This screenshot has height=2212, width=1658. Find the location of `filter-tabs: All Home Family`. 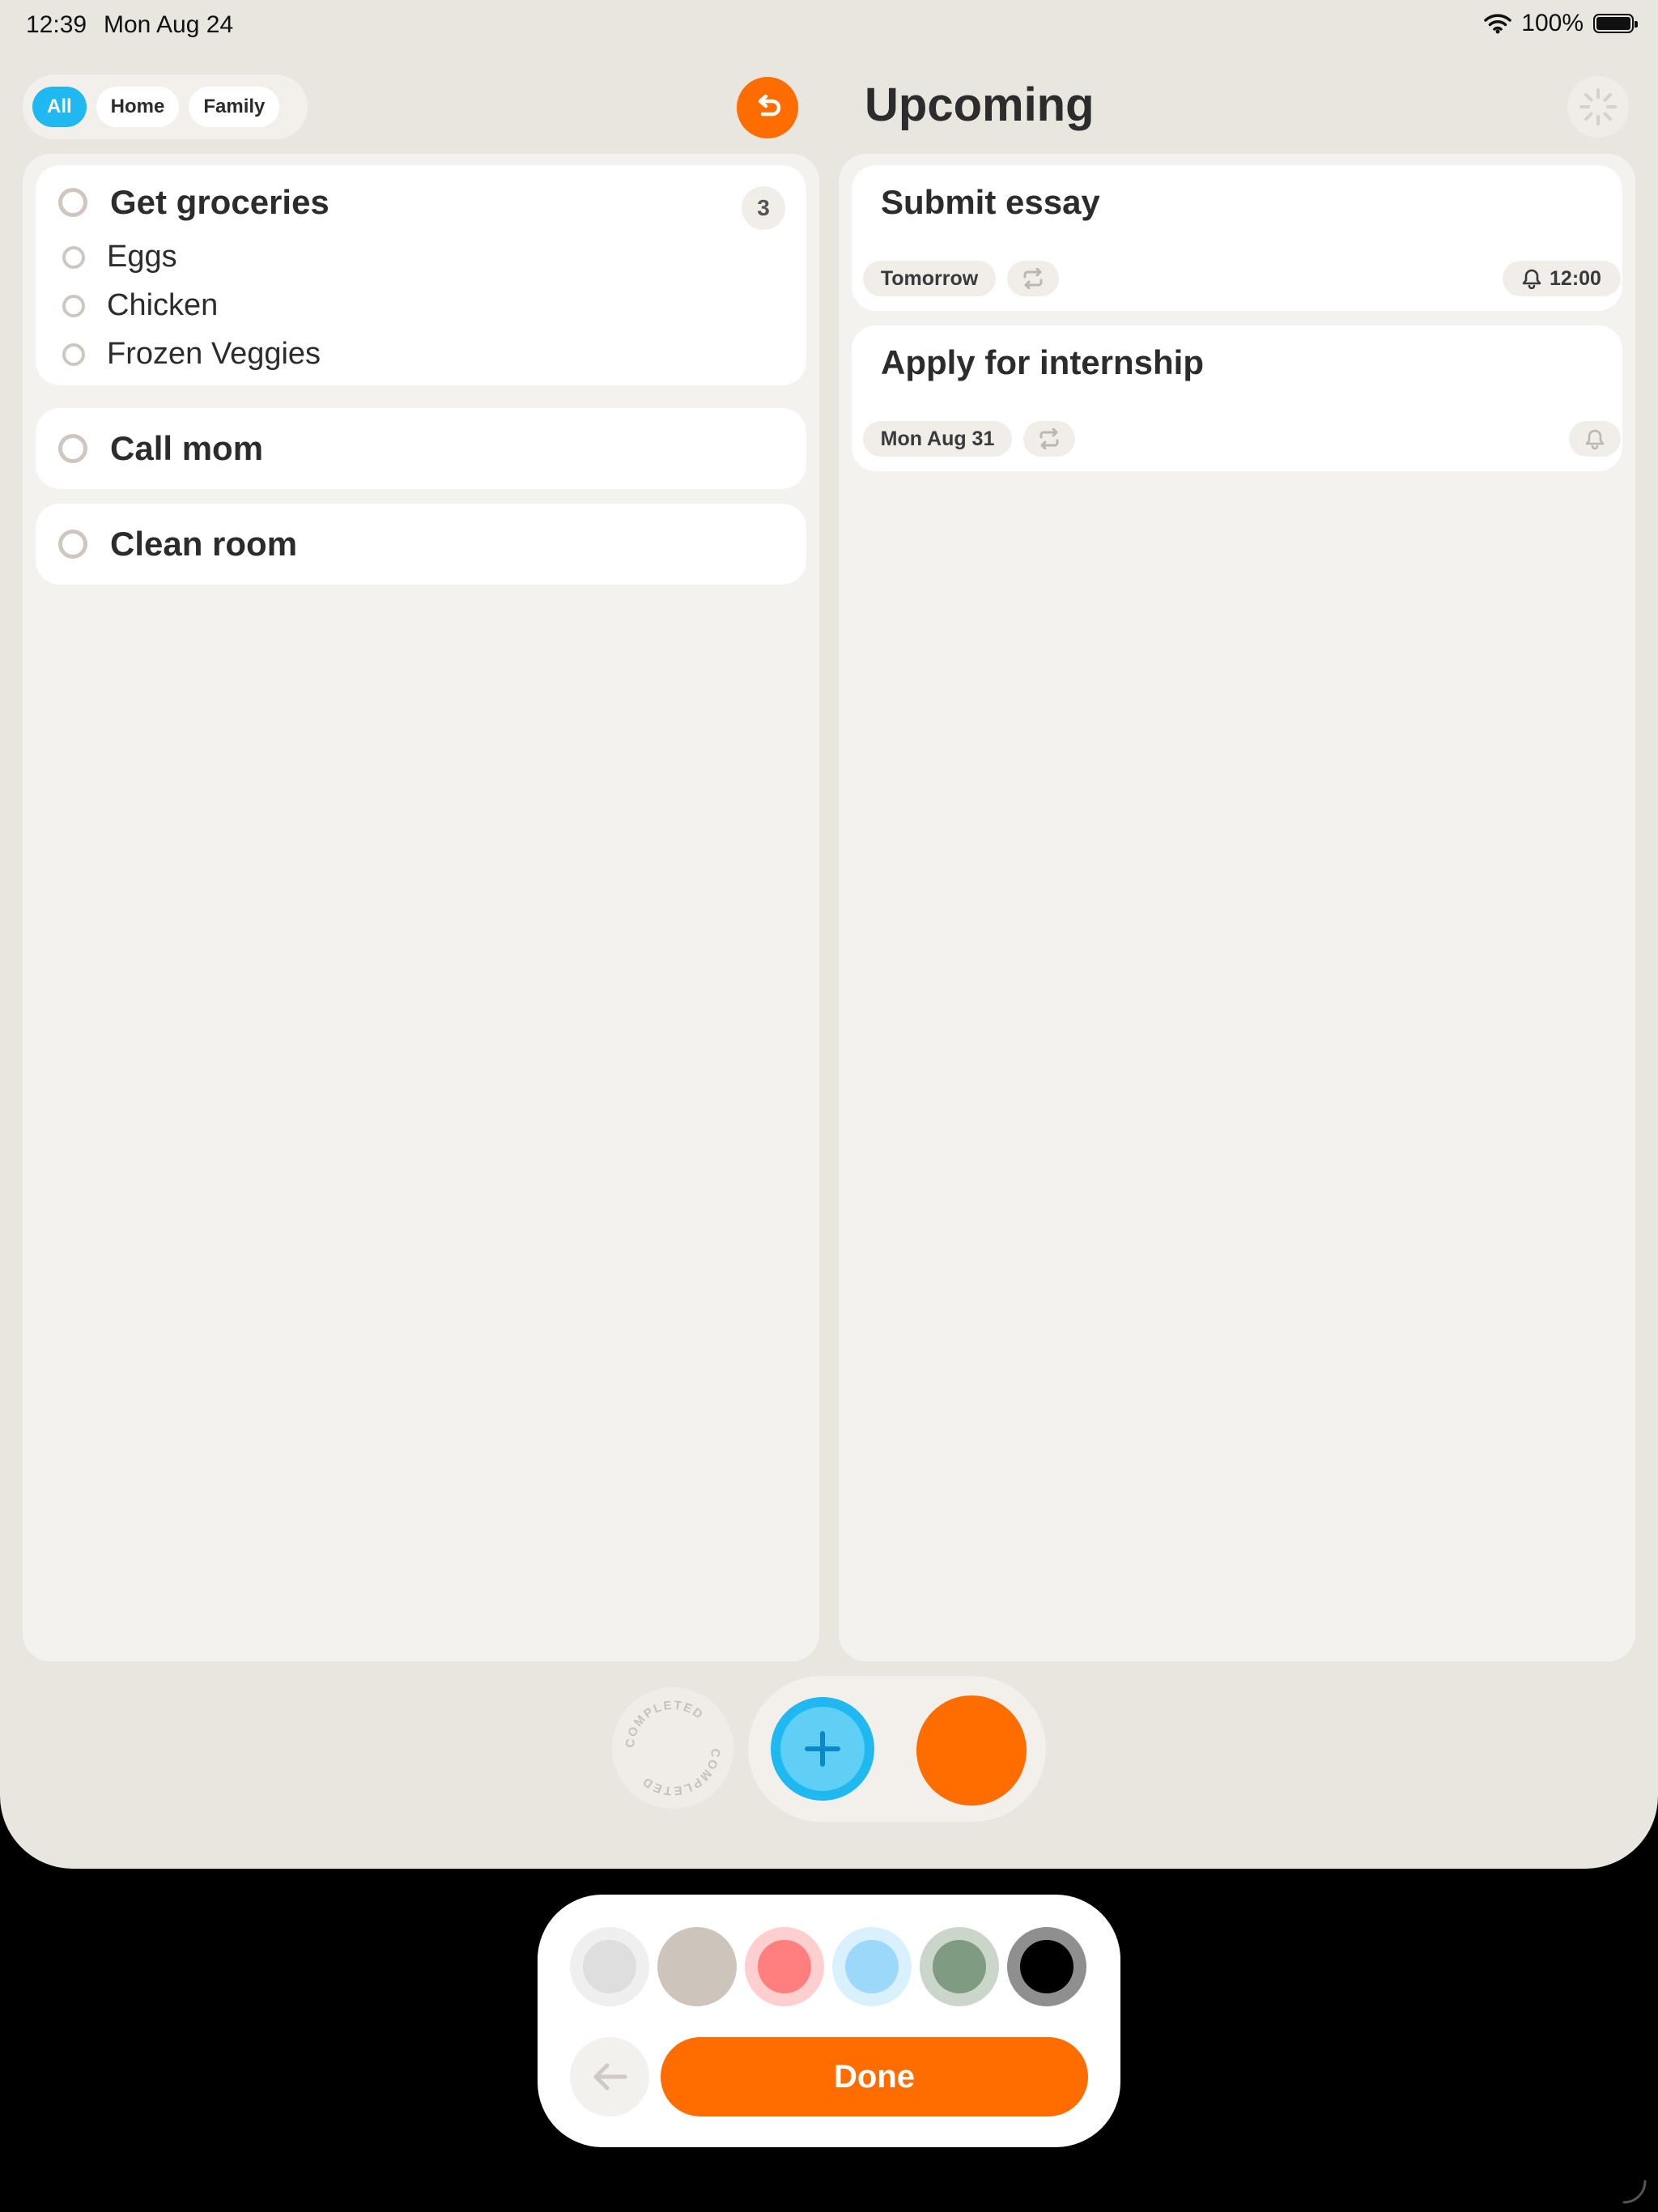

filter-tabs: All Home Family is located at coordinates (165, 106).